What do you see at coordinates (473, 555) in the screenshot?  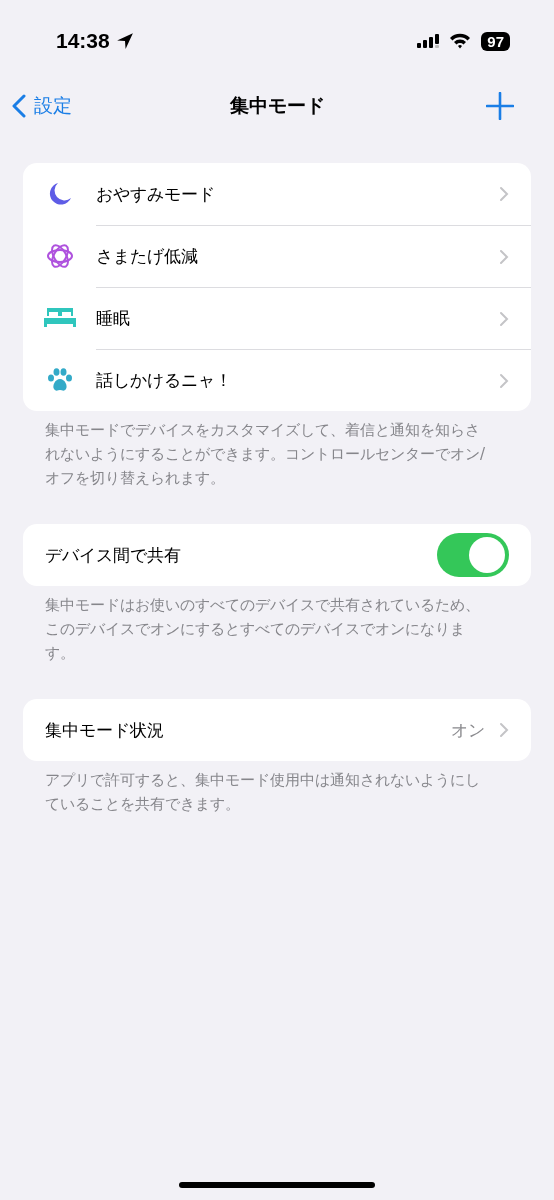 I see `toggle-switch` at bounding box center [473, 555].